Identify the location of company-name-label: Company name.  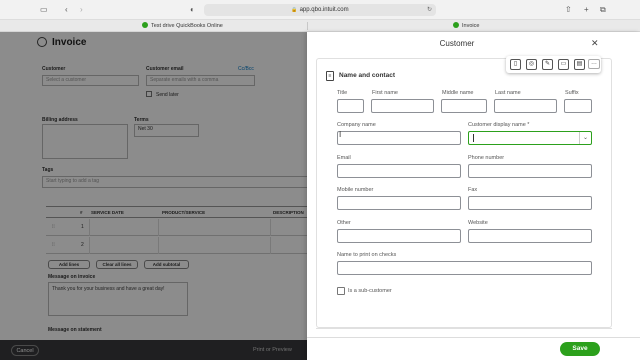
(356, 125).